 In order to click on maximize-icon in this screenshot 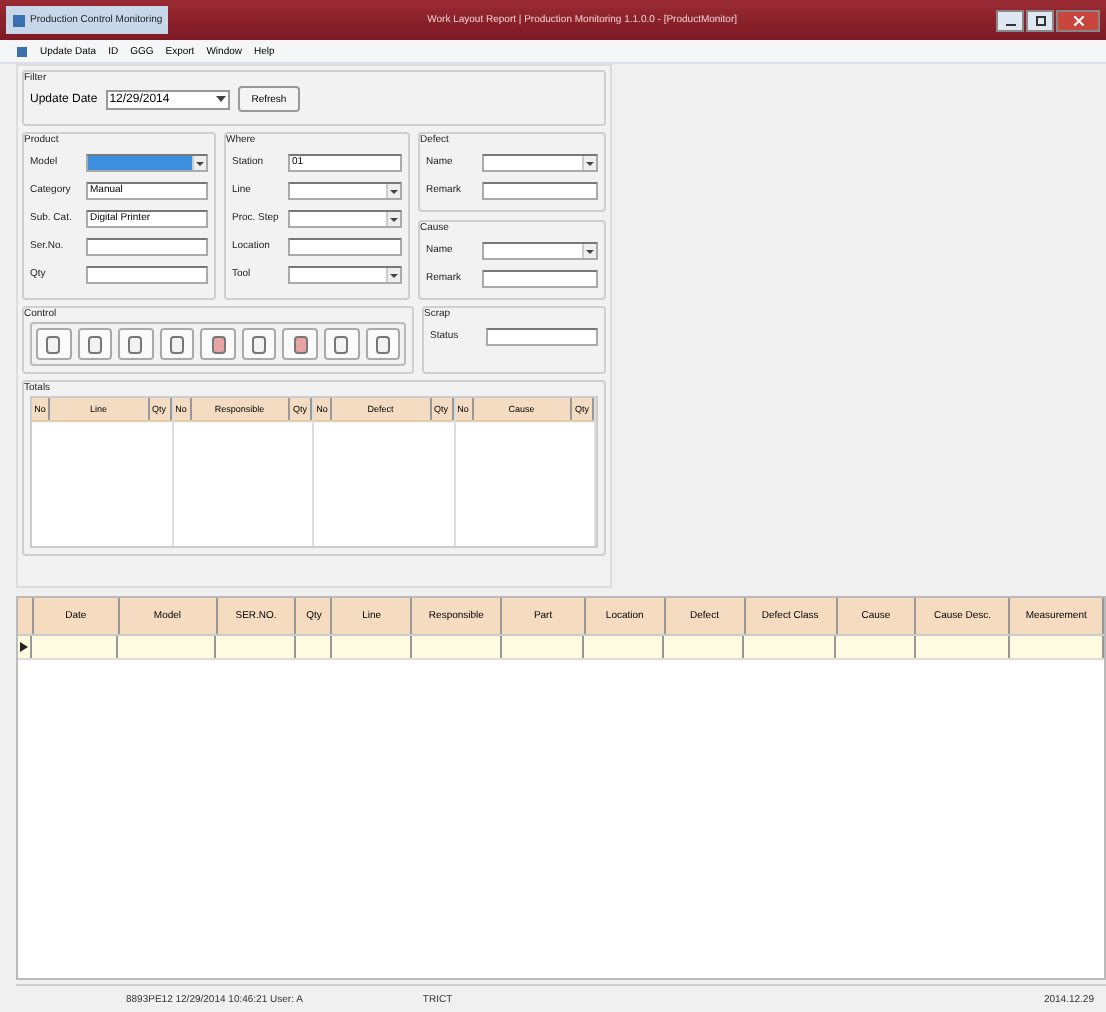, I will do `click(1040, 20)`.